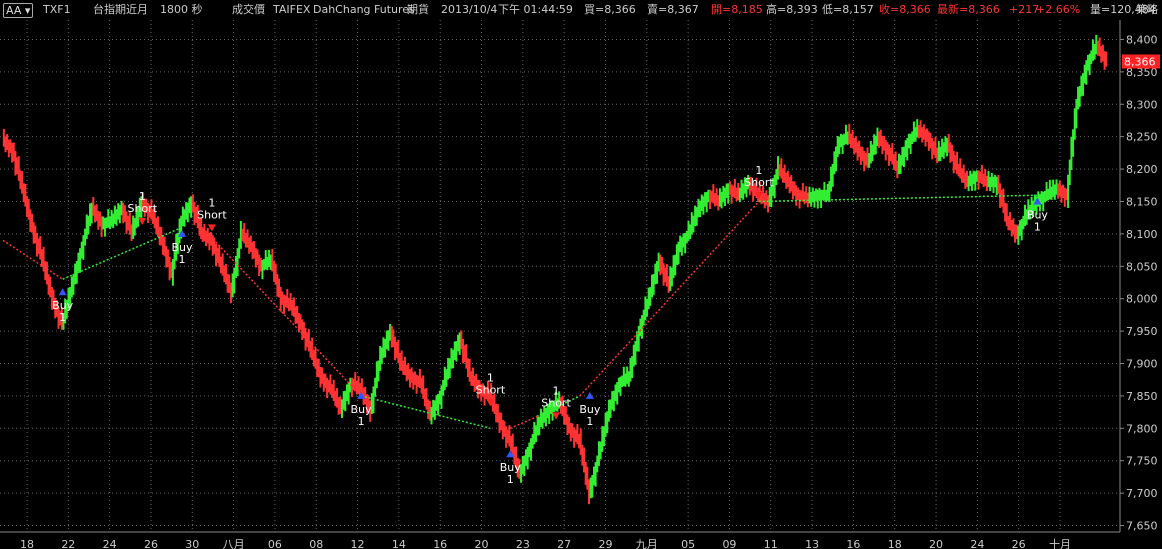 Image resolution: width=1162 pixels, height=549 pixels. What do you see at coordinates (234, 543) in the screenshot?
I see `x-tick-label: 八月` at bounding box center [234, 543].